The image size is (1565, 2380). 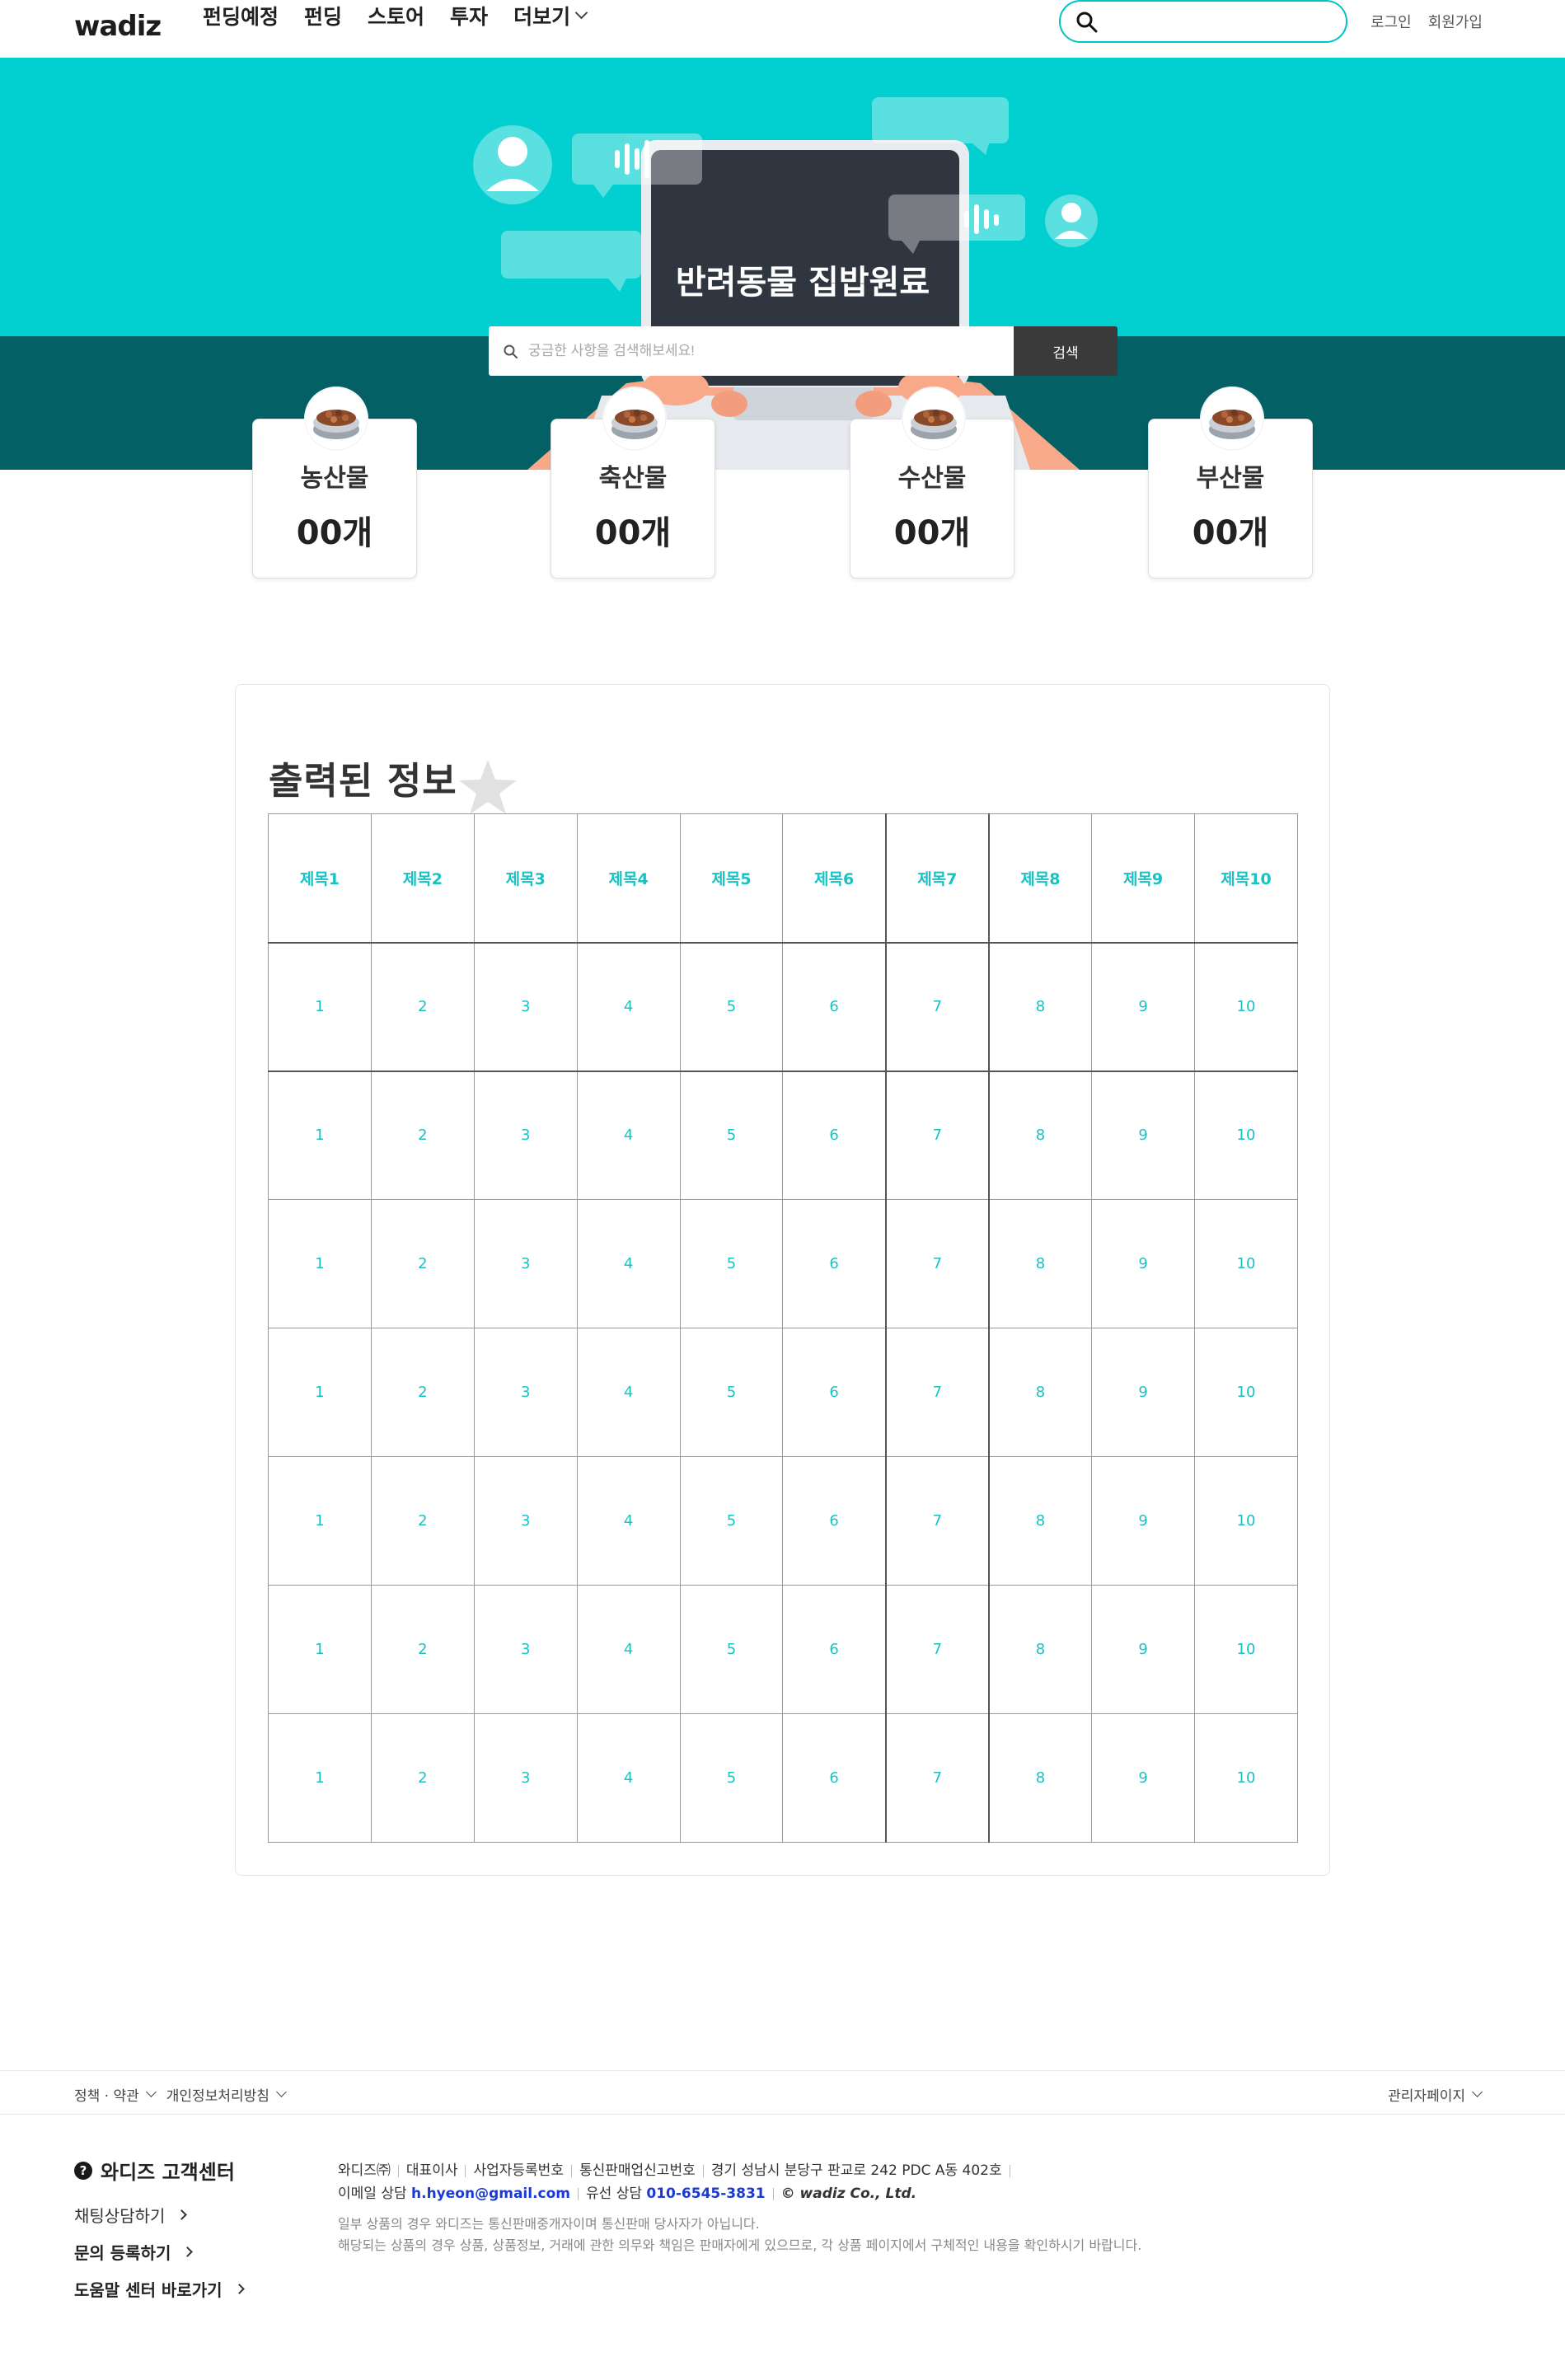 What do you see at coordinates (334, 533) in the screenshot?
I see `category-count: 00개` at bounding box center [334, 533].